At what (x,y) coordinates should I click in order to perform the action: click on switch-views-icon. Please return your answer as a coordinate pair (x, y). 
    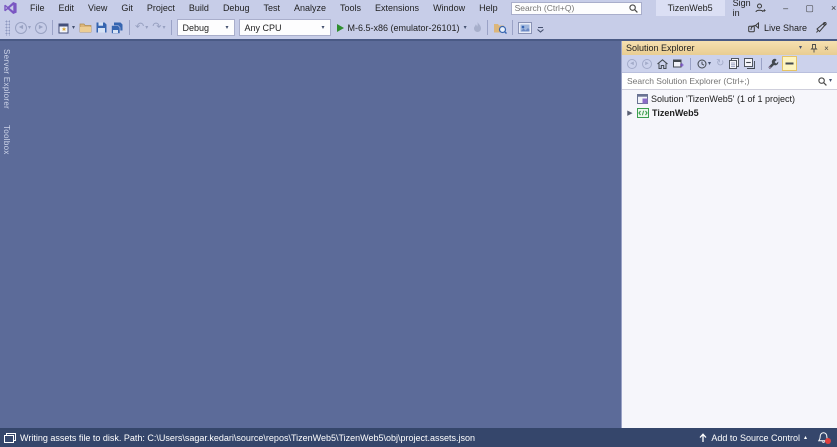
    Looking at the image, I should click on (678, 63).